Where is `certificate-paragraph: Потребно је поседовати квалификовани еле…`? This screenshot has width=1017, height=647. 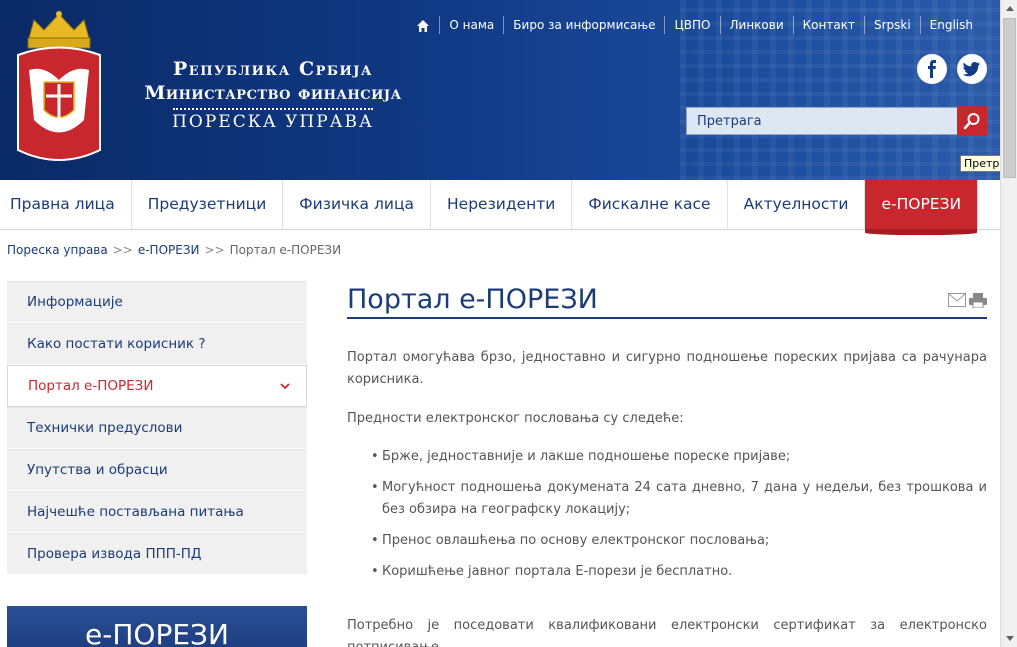
certificate-paragraph: Потребно је поседовати квалификовани еле… is located at coordinates (667, 632).